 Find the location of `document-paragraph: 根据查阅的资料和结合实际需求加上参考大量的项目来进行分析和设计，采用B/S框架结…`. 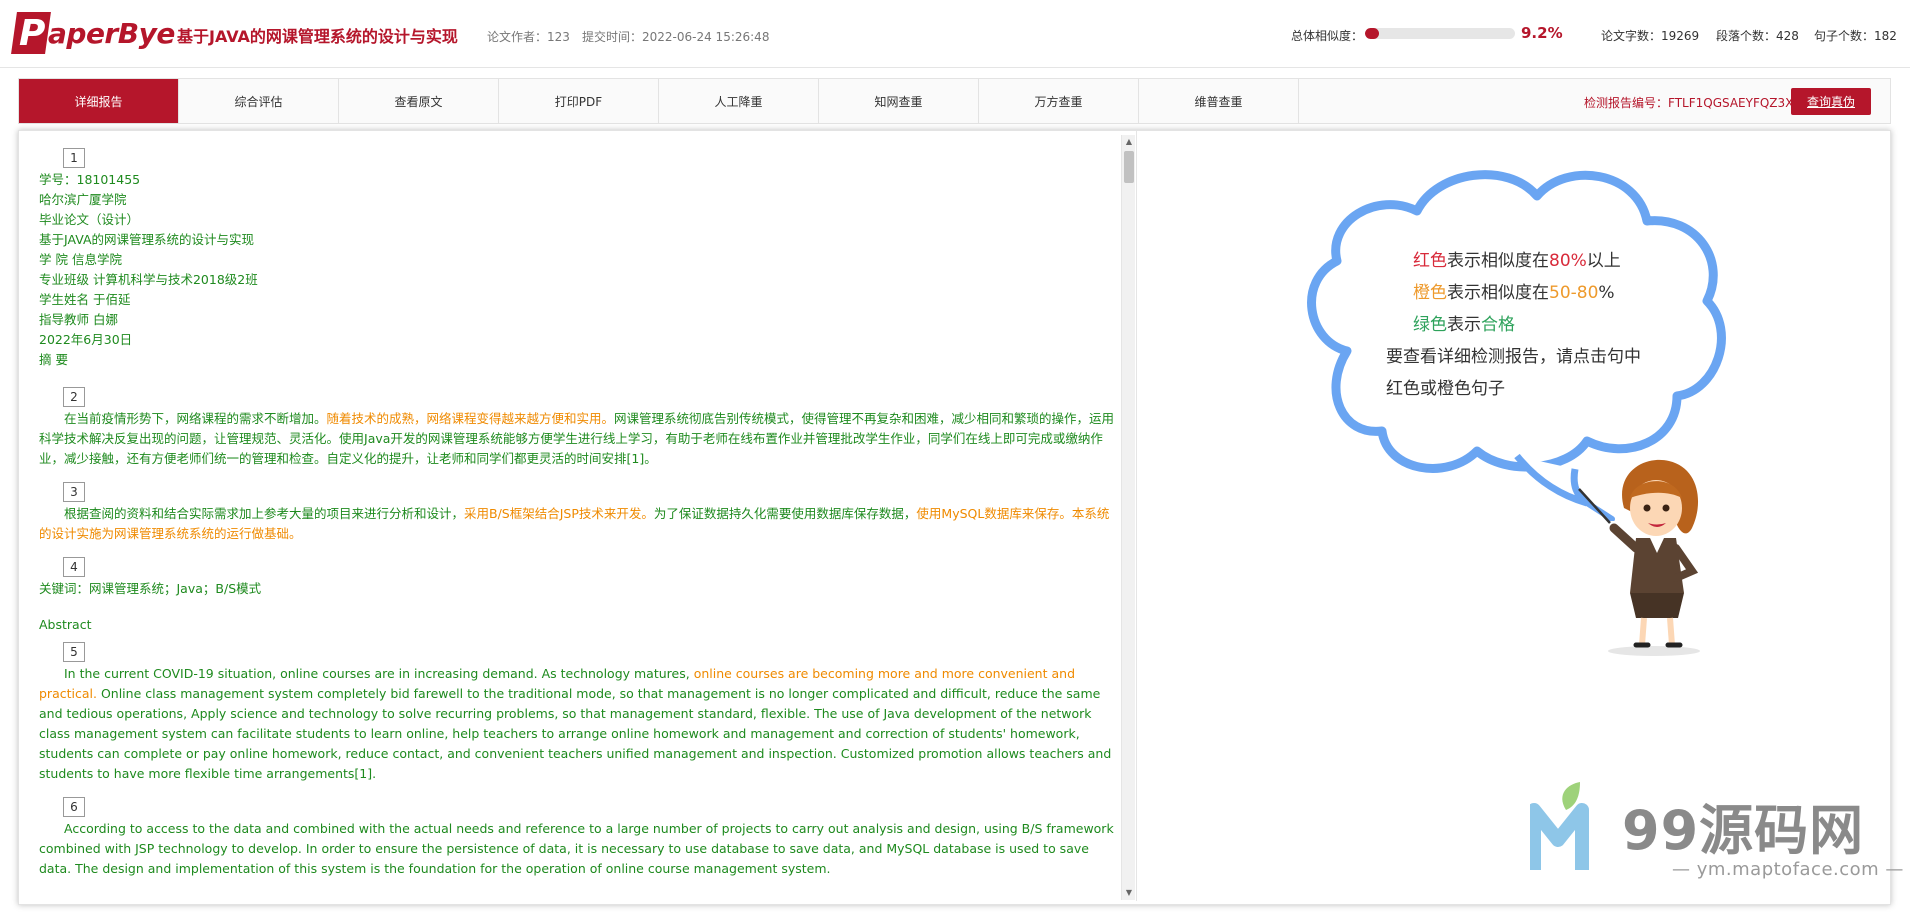

document-paragraph: 根据查阅的资料和结合实际需求加上参考大量的项目来进行分析和设计，采用B/S框架结… is located at coordinates (578, 524).